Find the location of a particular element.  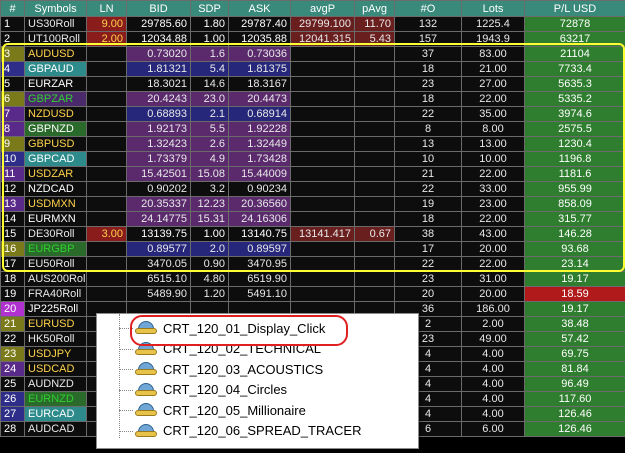

symbol-cell: AUDCAD is located at coordinates (55, 429).